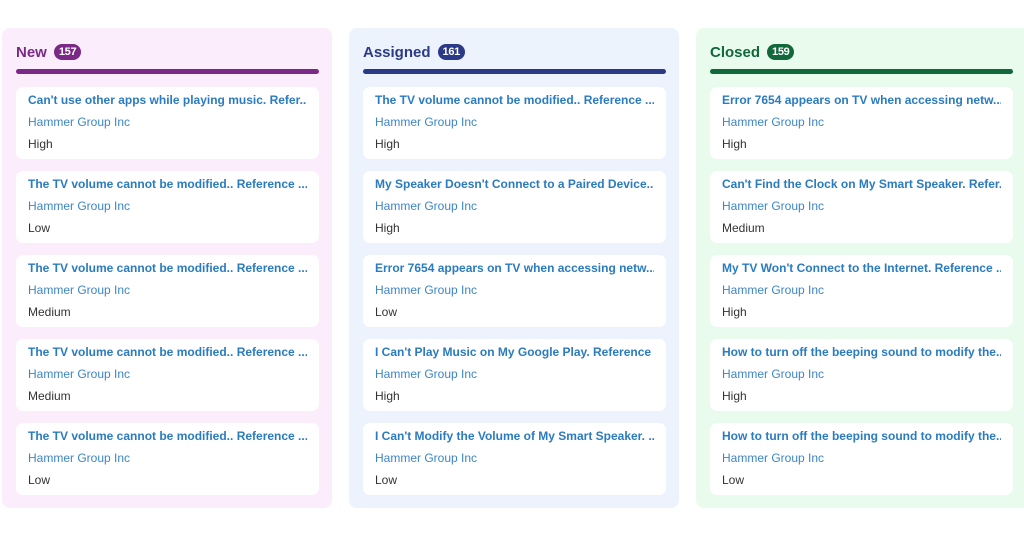  Describe the element at coordinates (781, 52) in the screenshot. I see `column-count-badge: 159` at that location.